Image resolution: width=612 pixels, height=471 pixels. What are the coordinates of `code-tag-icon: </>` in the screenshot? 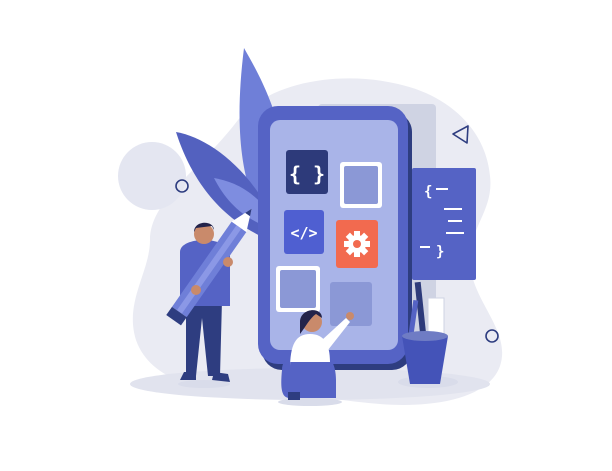 It's located at (303, 233).